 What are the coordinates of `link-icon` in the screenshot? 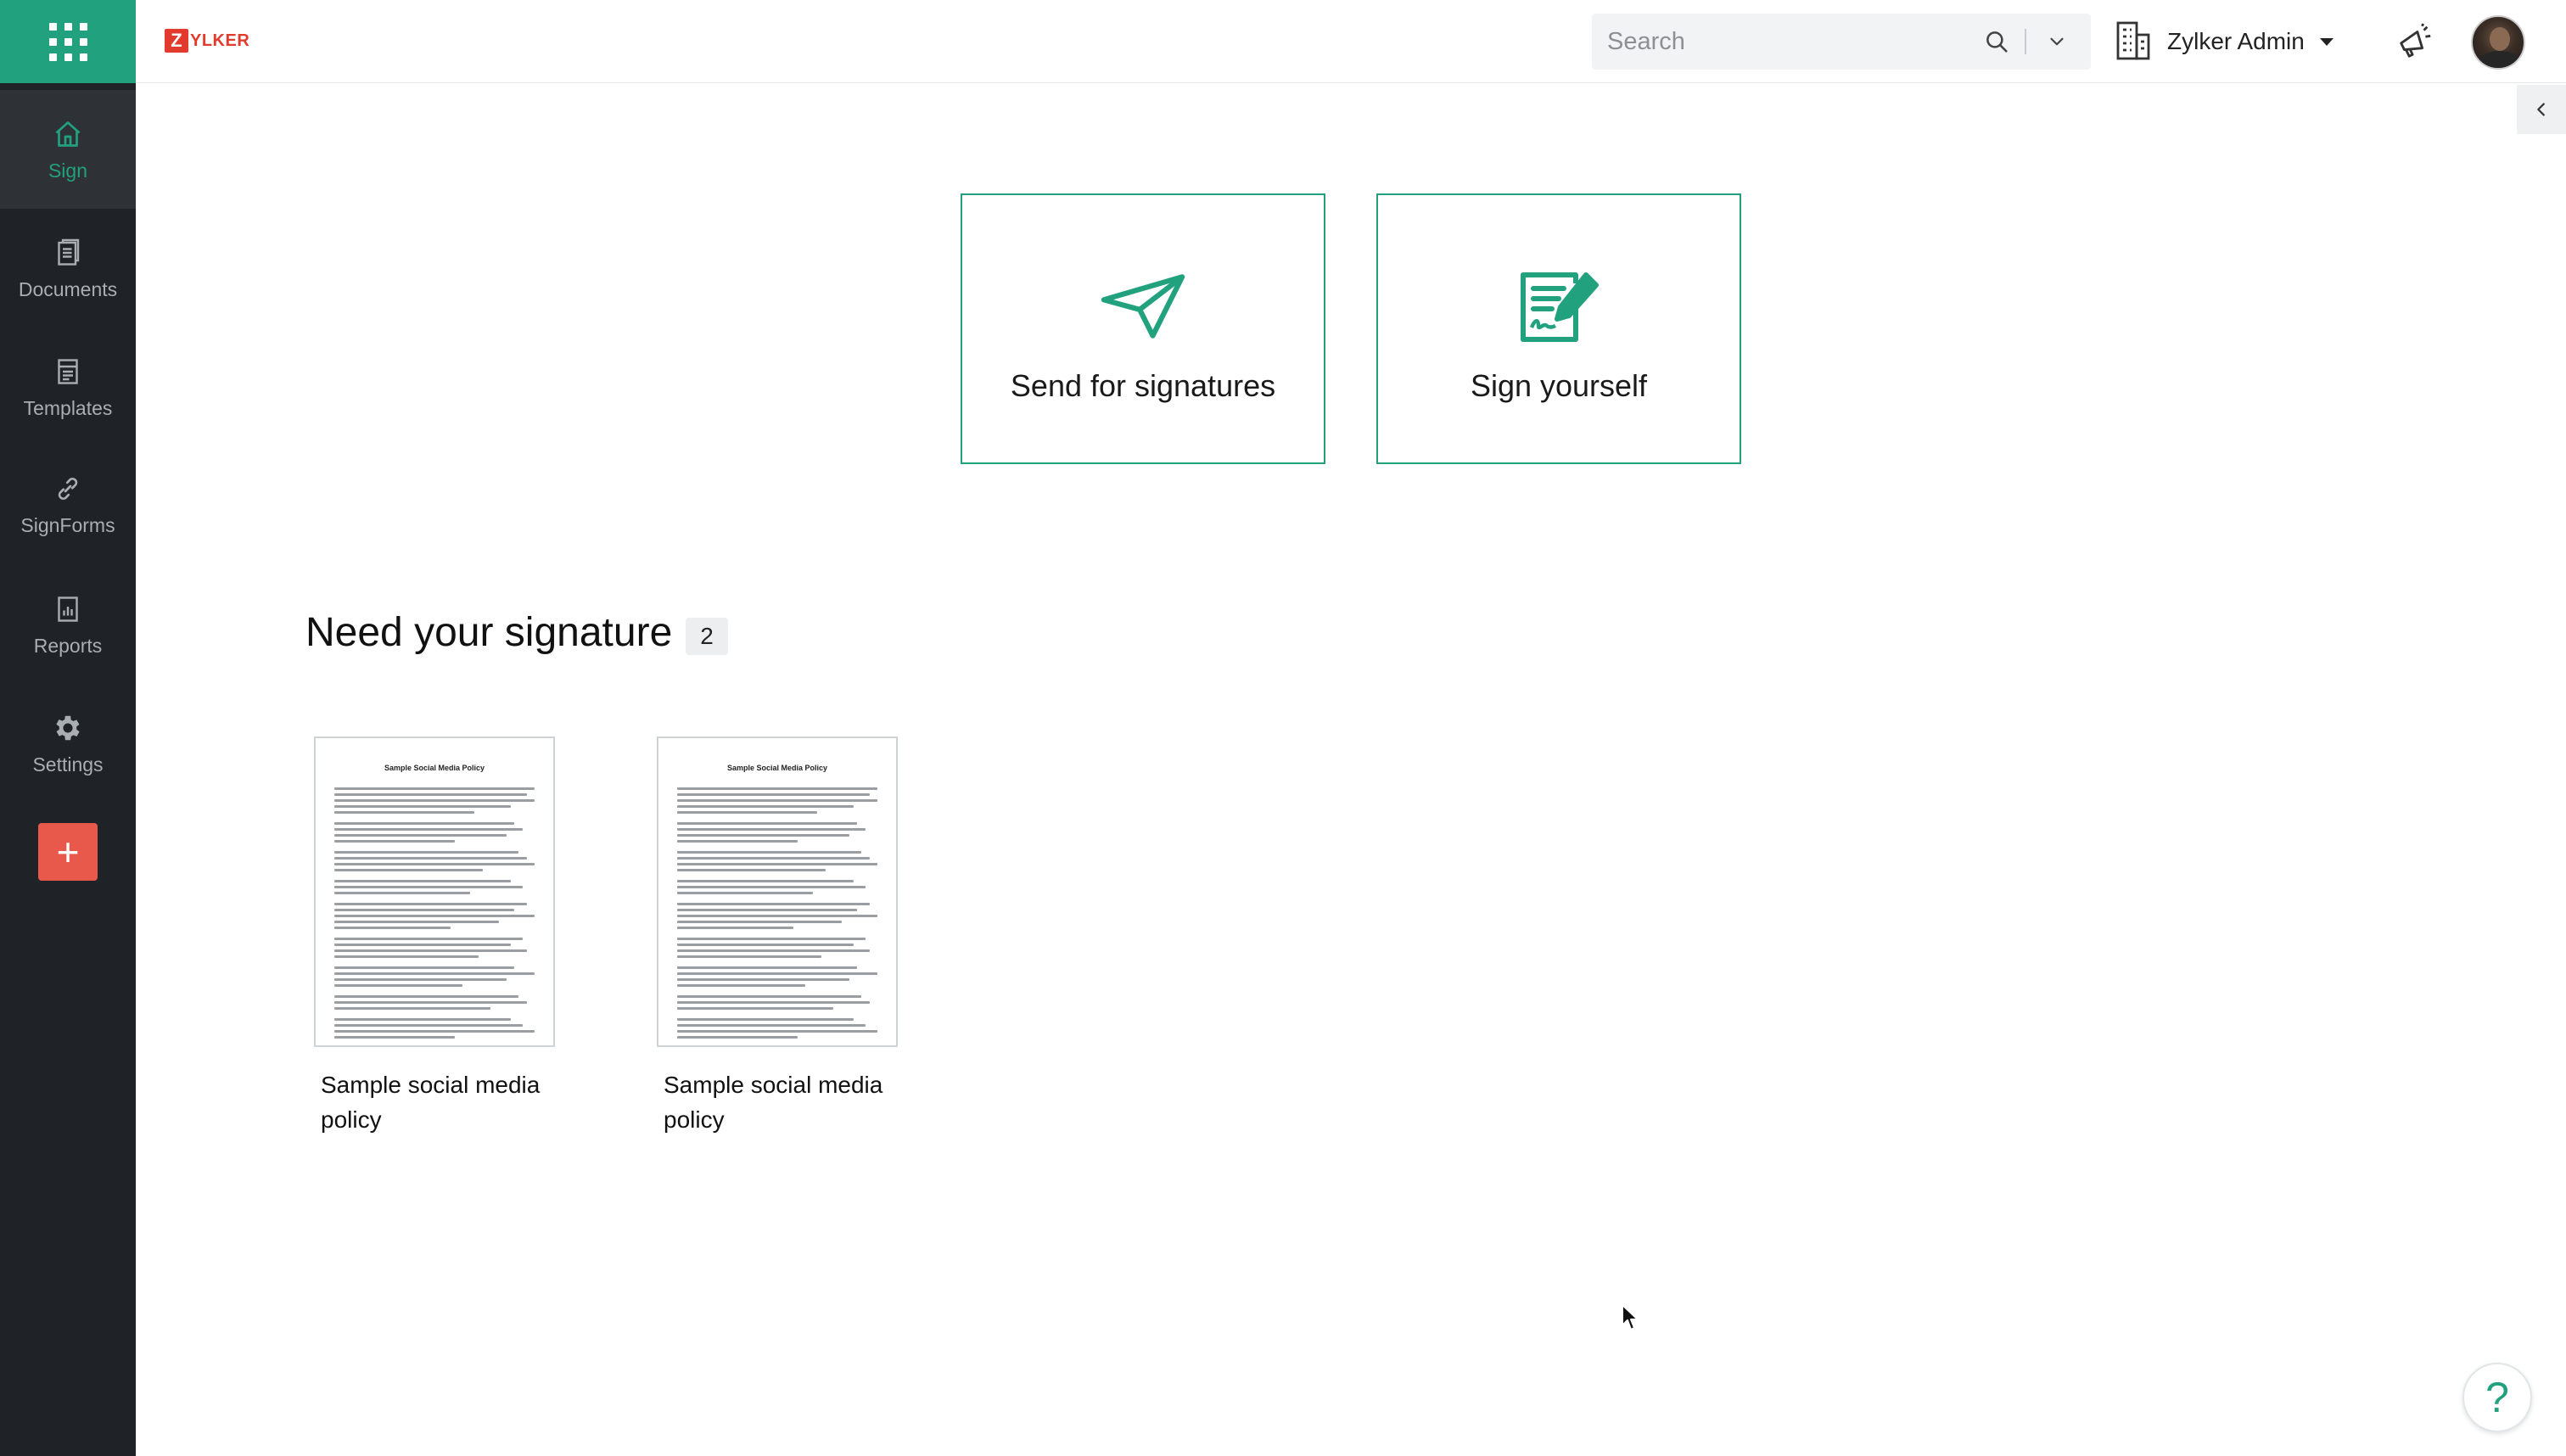 It's located at (68, 489).